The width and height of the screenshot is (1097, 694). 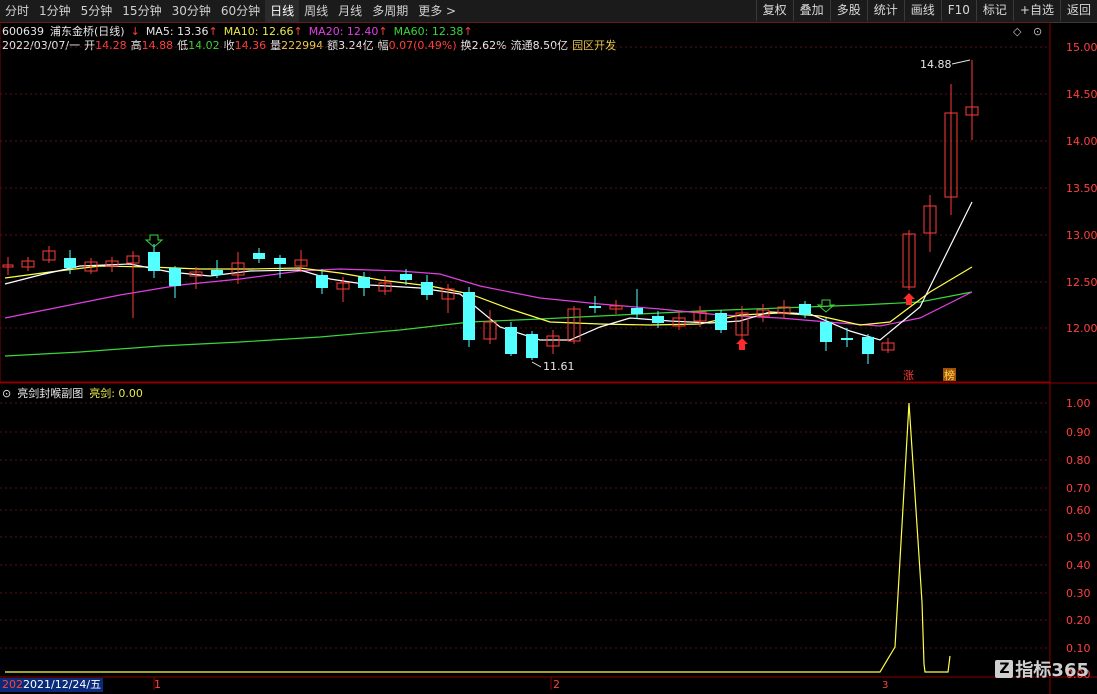 I want to click on toolbar-button: 画线, so click(x=922, y=10).